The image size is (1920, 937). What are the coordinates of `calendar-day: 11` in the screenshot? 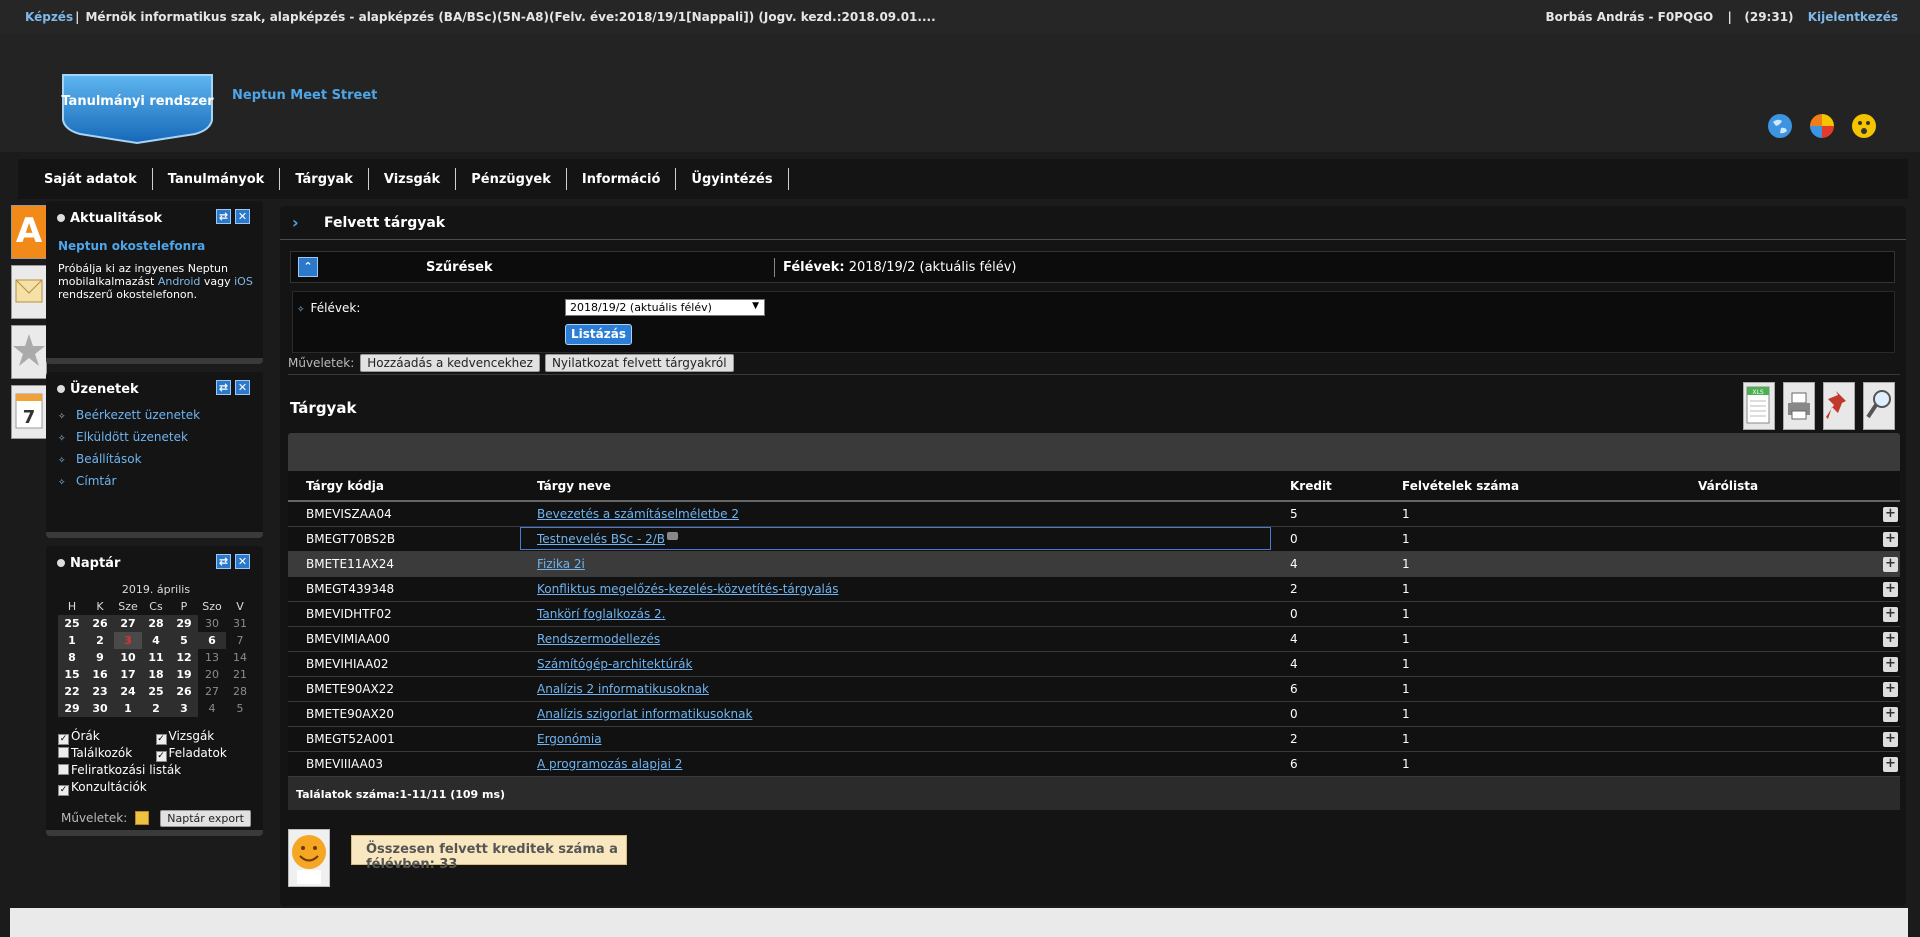 It's located at (156, 657).